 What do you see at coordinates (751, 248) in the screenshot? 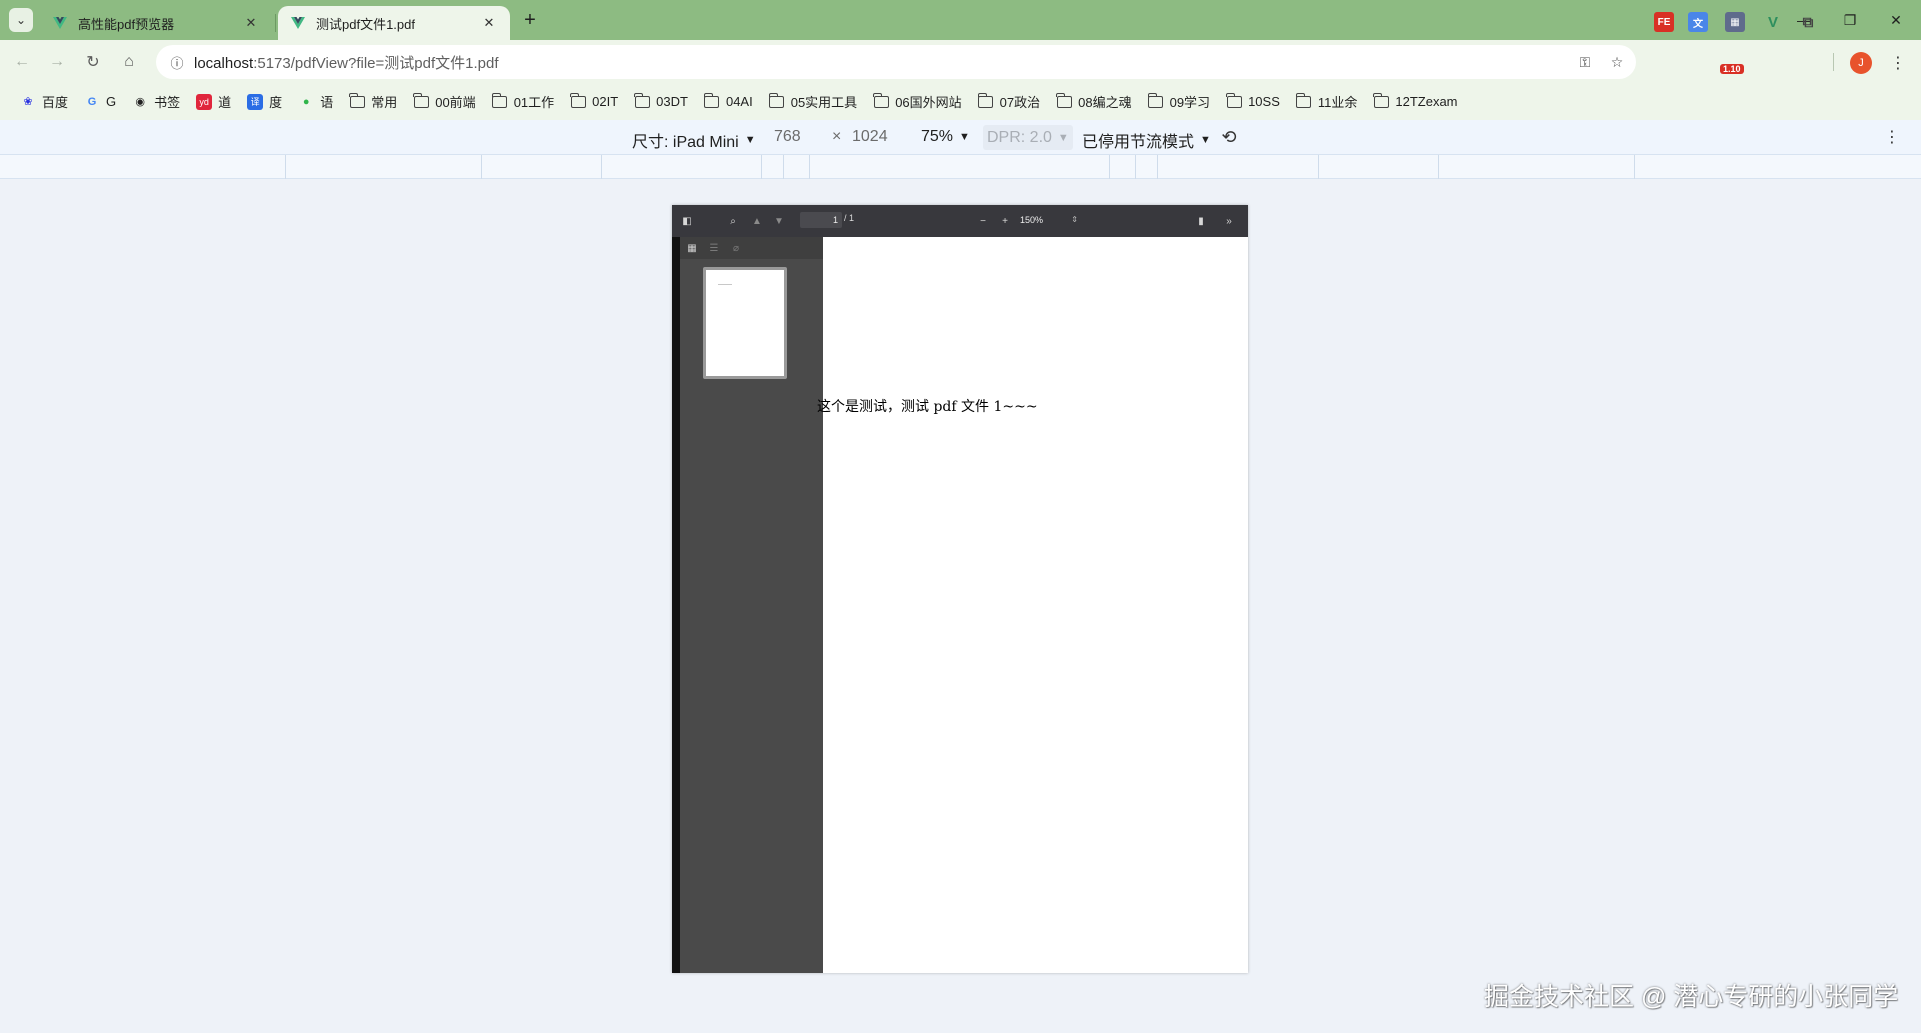
I see `sidebar-tools: ▦ ☰ ⌀` at bounding box center [751, 248].